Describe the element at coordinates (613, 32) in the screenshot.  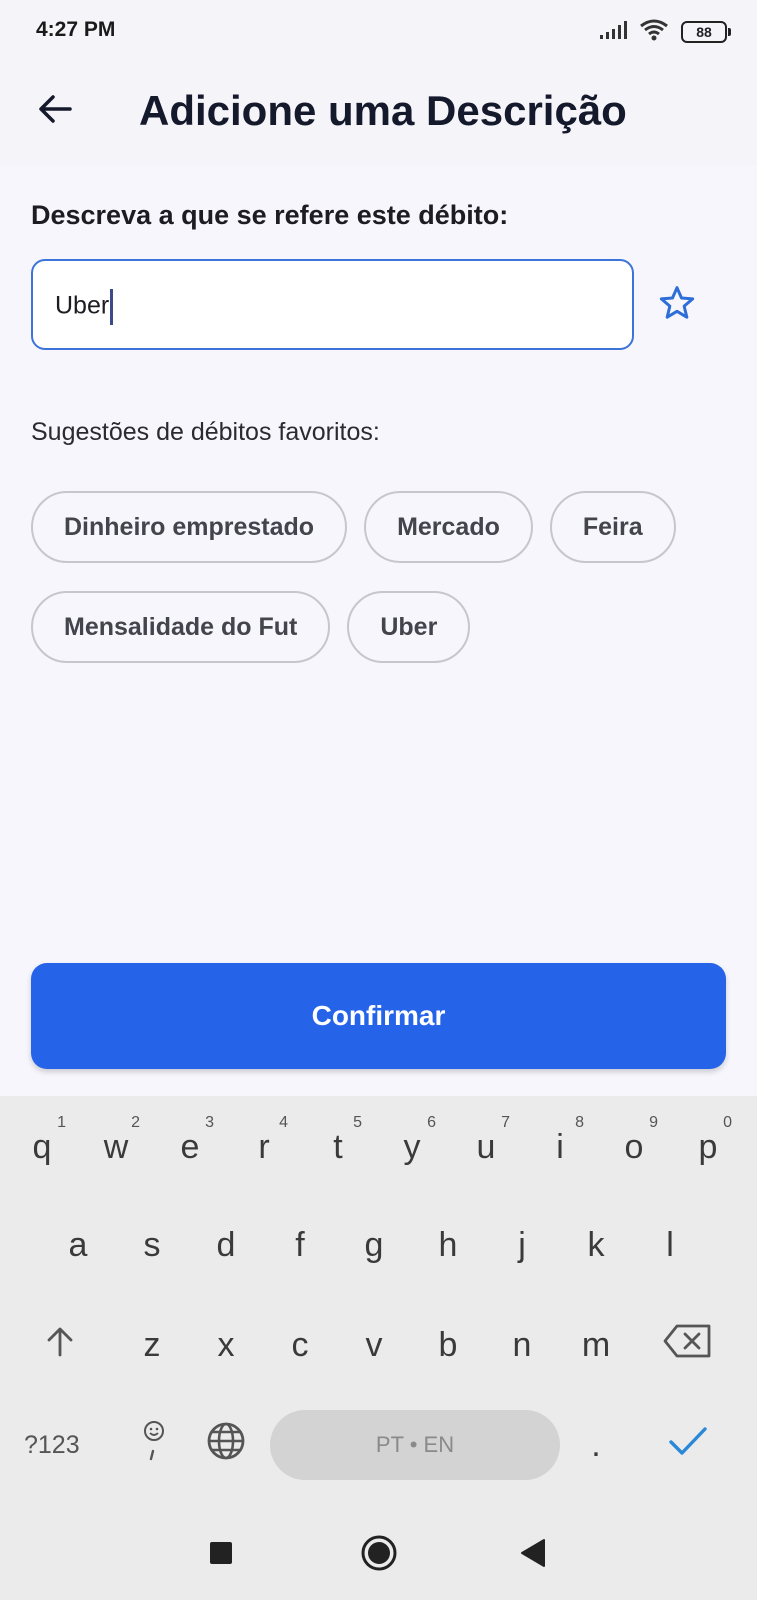
I see `signal-icon` at that location.